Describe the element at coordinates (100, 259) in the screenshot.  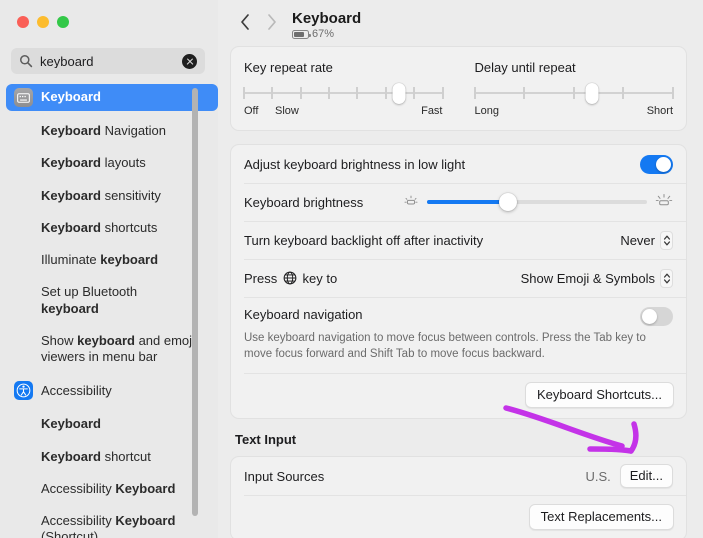
I see `sidebar-result-label: Illuminate keyboard` at that location.